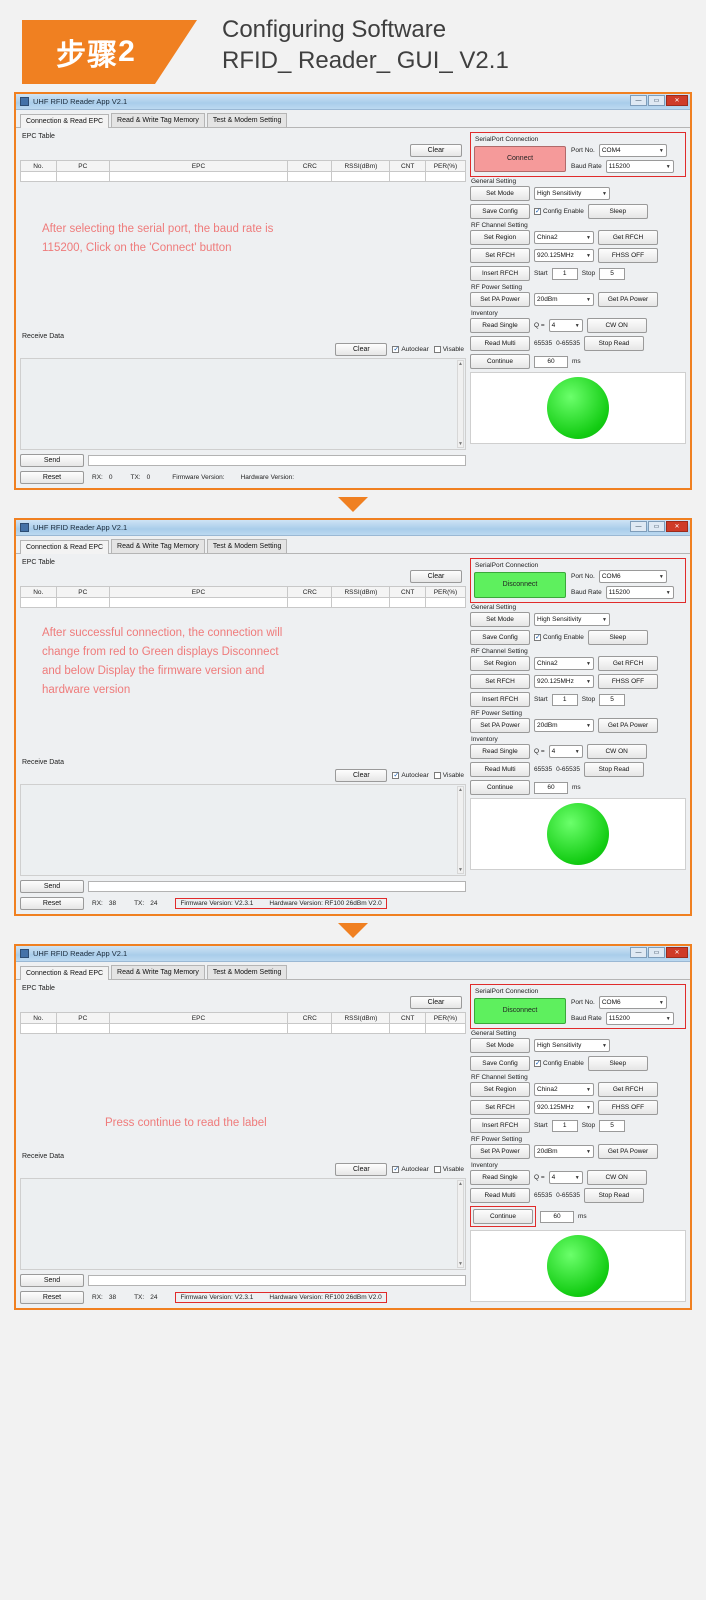  Describe the element at coordinates (564, 255) in the screenshot. I see `frequency-select: 920.125MHz ▼` at that location.